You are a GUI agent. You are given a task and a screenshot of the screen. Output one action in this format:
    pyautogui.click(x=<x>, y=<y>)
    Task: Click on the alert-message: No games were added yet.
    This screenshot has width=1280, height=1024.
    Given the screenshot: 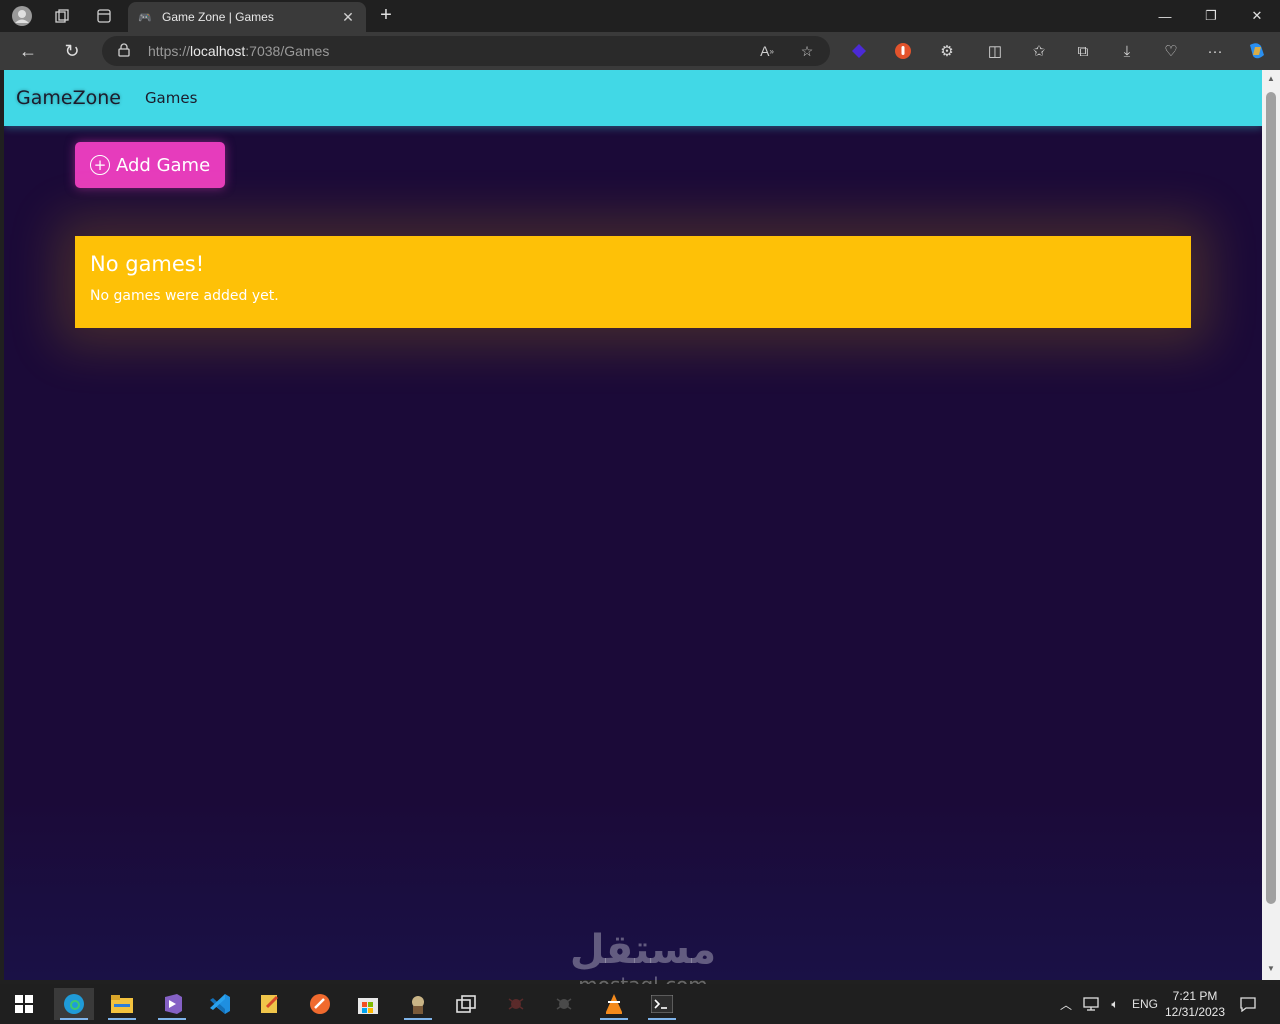 What is the action you would take?
    pyautogui.click(x=184, y=296)
    